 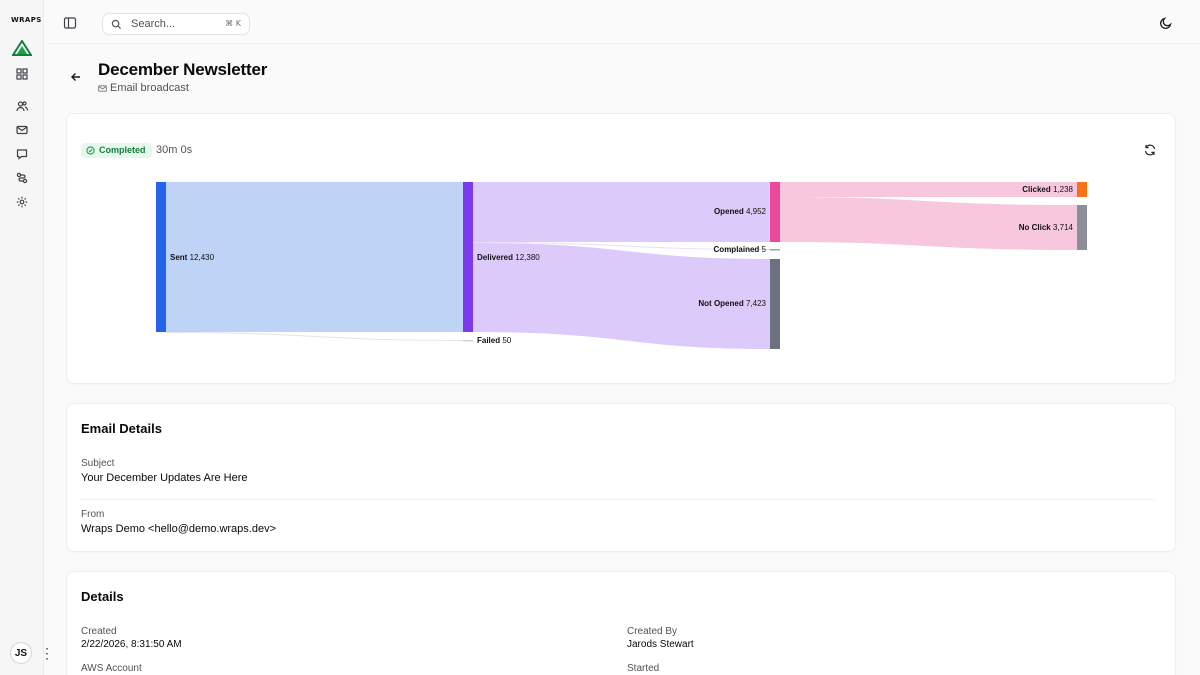 What do you see at coordinates (22, 202) in the screenshot?
I see `settings-icon` at bounding box center [22, 202].